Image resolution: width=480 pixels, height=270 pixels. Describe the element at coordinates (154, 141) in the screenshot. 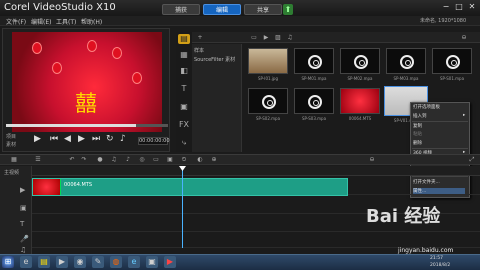

I see `timecode-display: 00:00:00:00` at that location.